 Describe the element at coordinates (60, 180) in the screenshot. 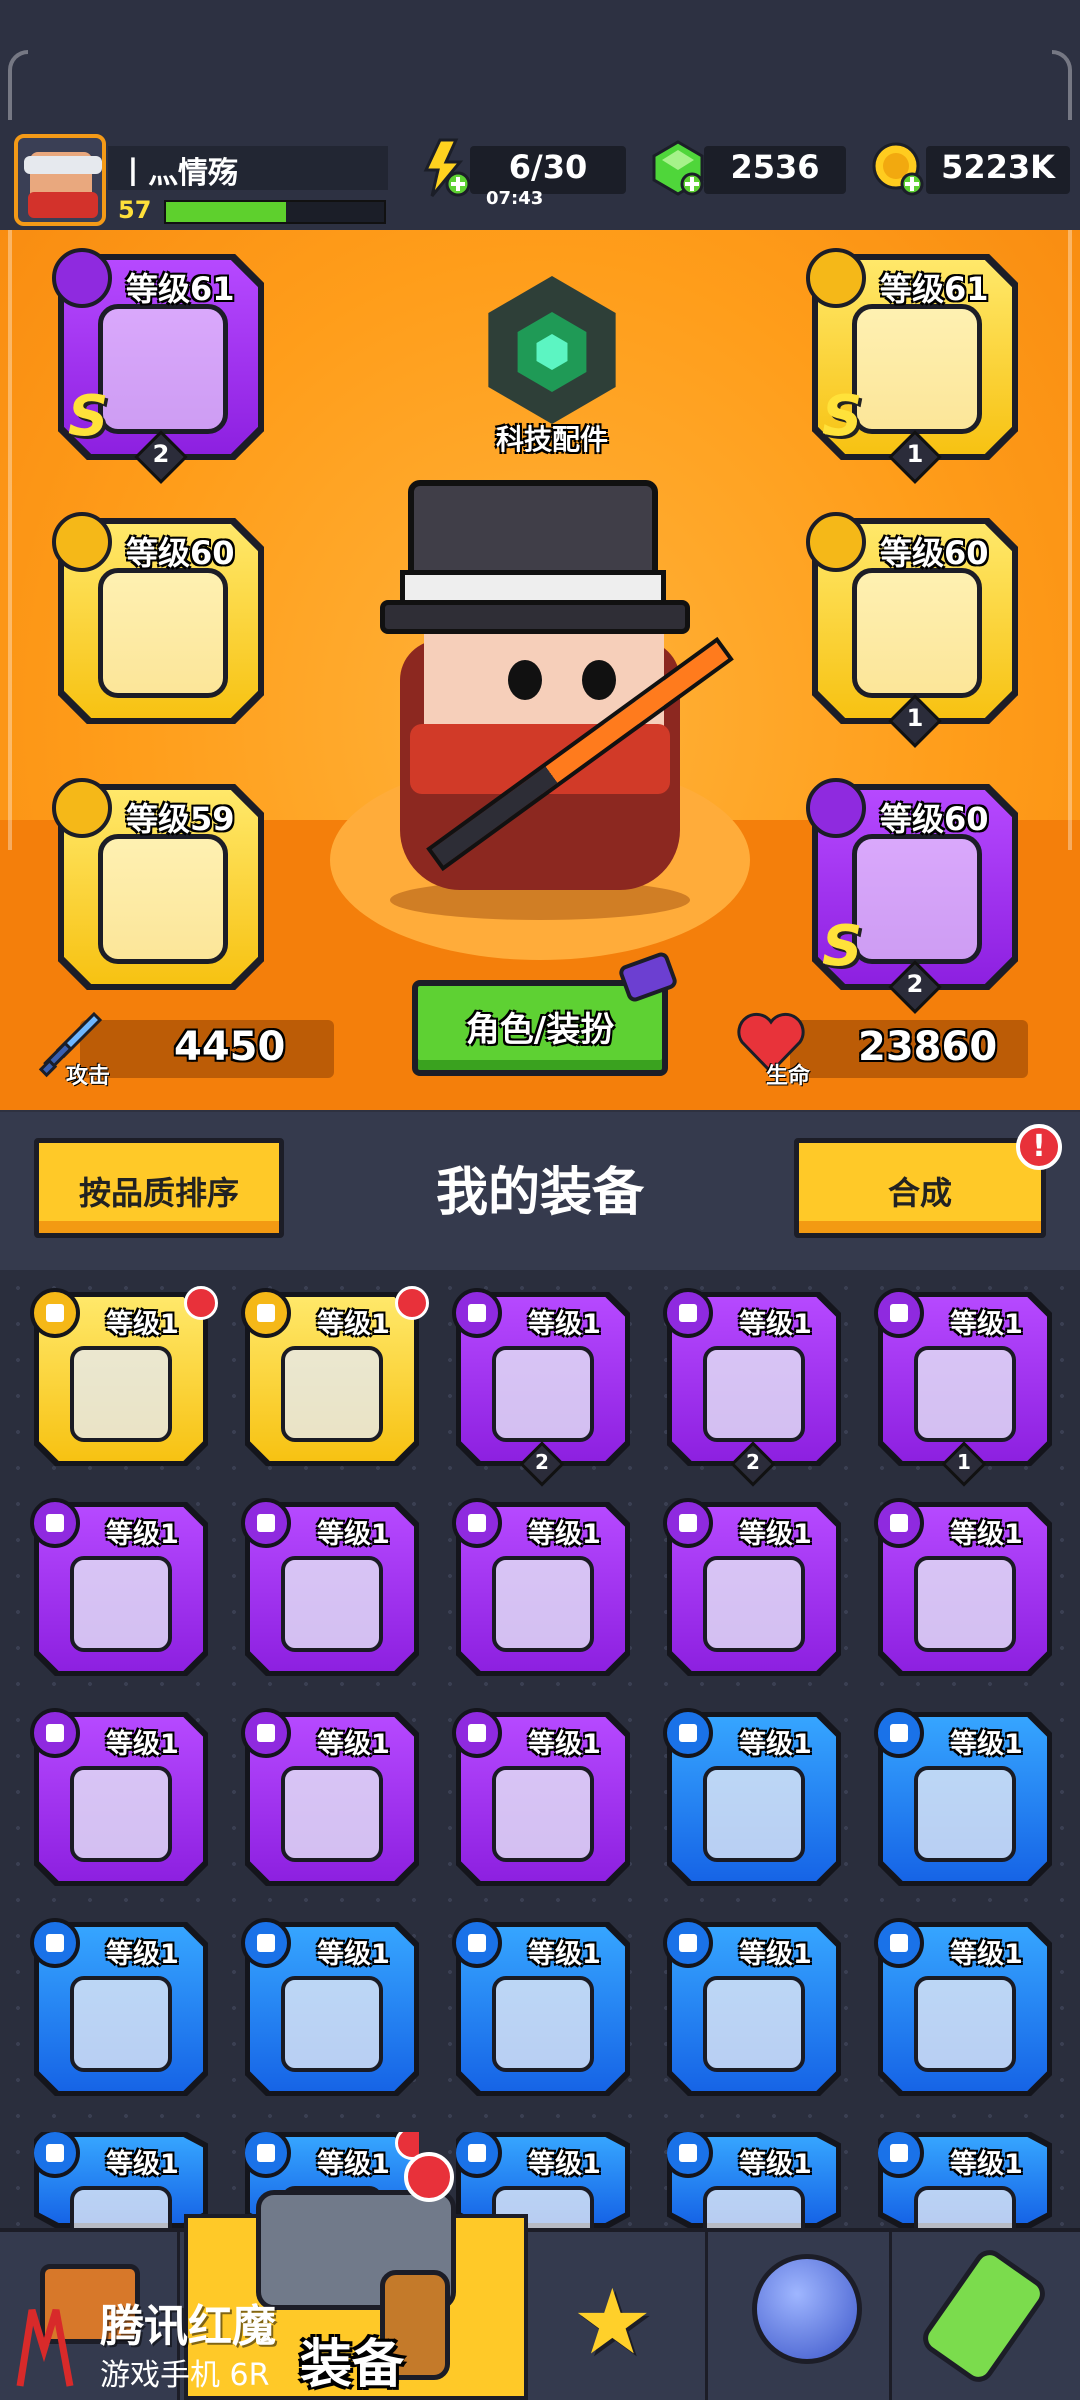

I see `player-avatar` at that location.